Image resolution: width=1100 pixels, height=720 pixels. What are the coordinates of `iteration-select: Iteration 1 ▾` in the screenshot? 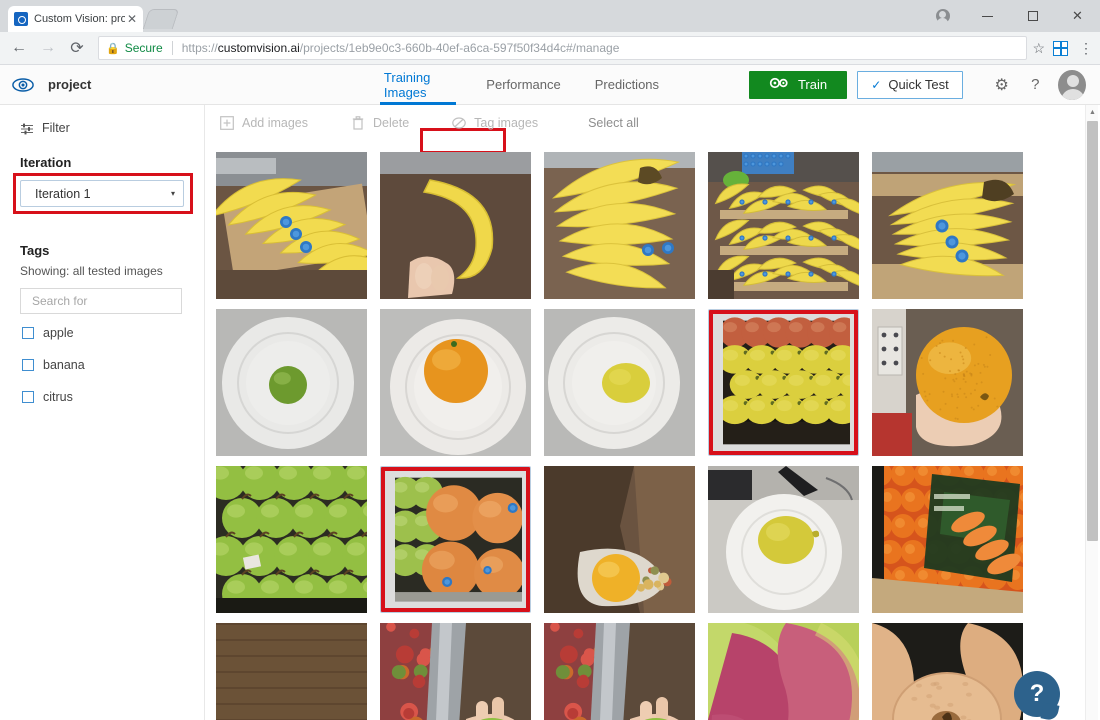 It's located at (102, 193).